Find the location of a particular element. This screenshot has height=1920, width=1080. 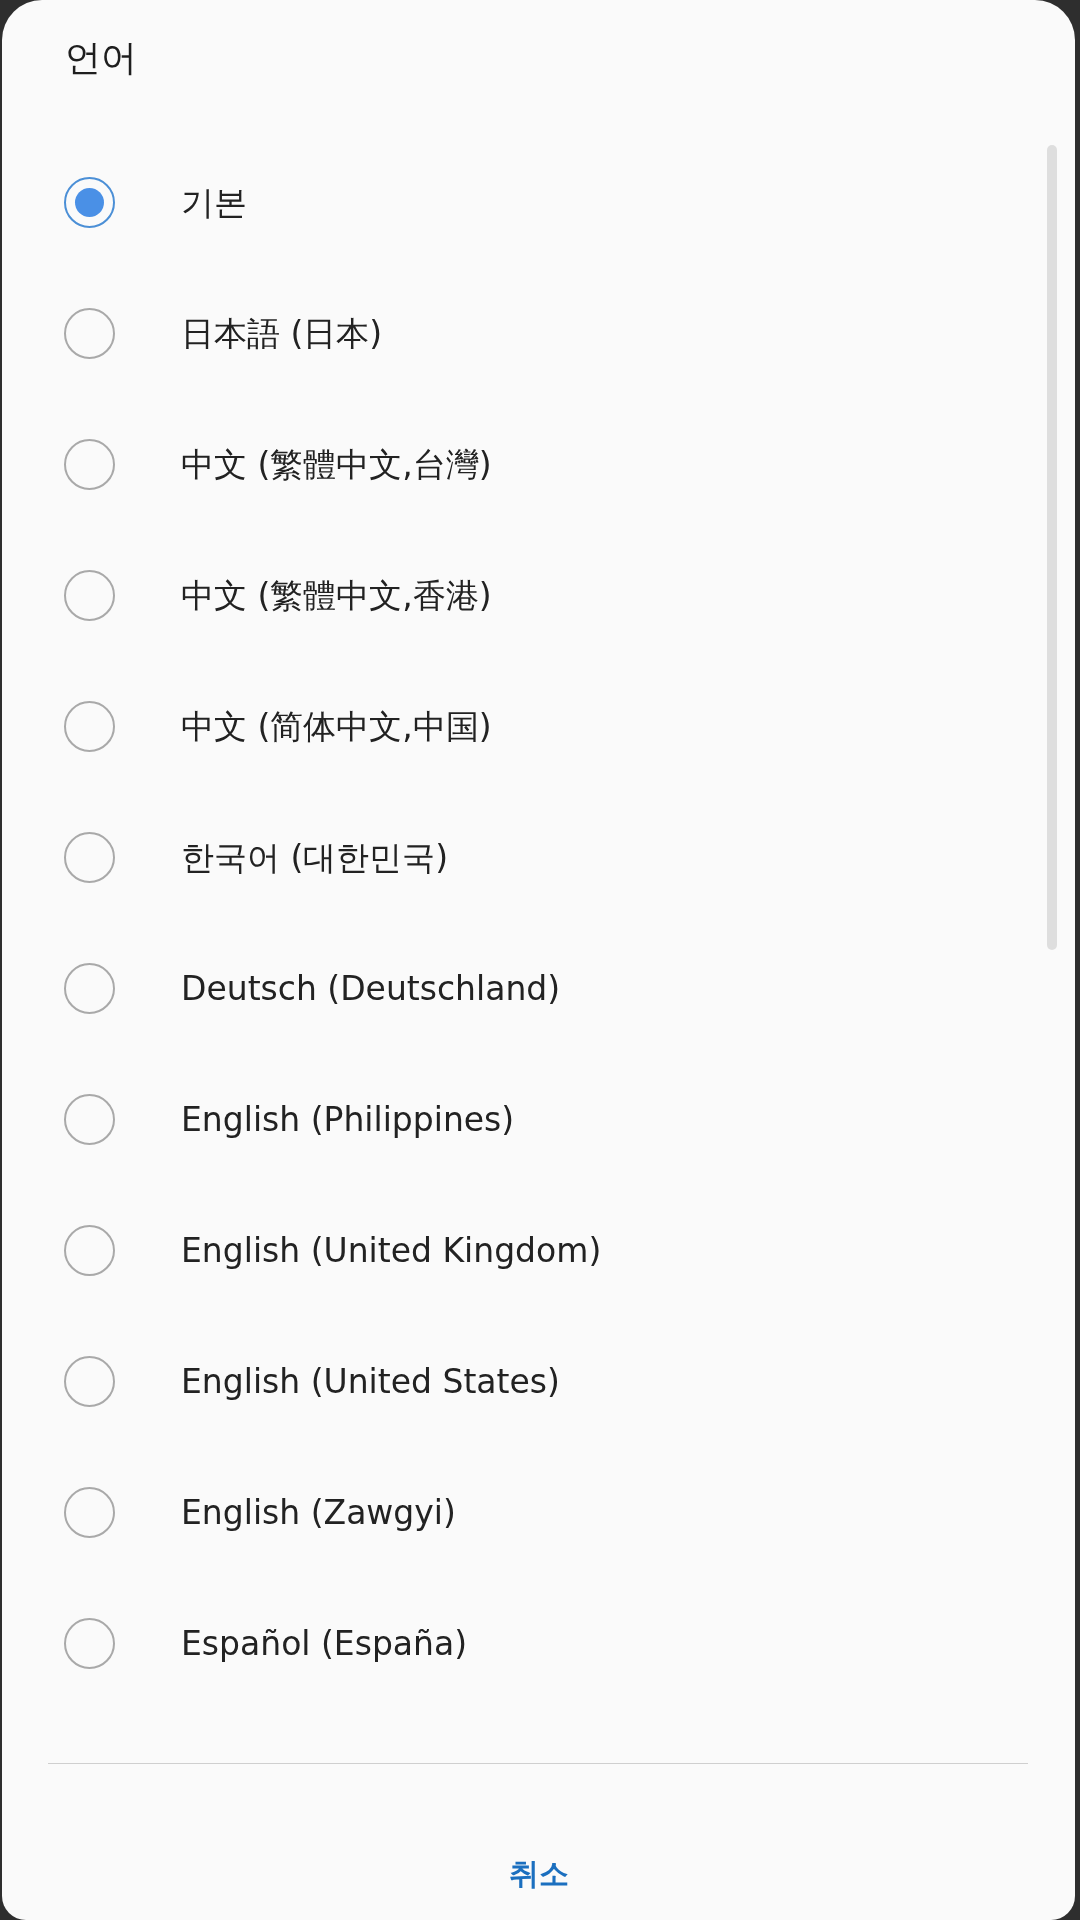

language-label: Español (España) is located at coordinates (324, 1643).